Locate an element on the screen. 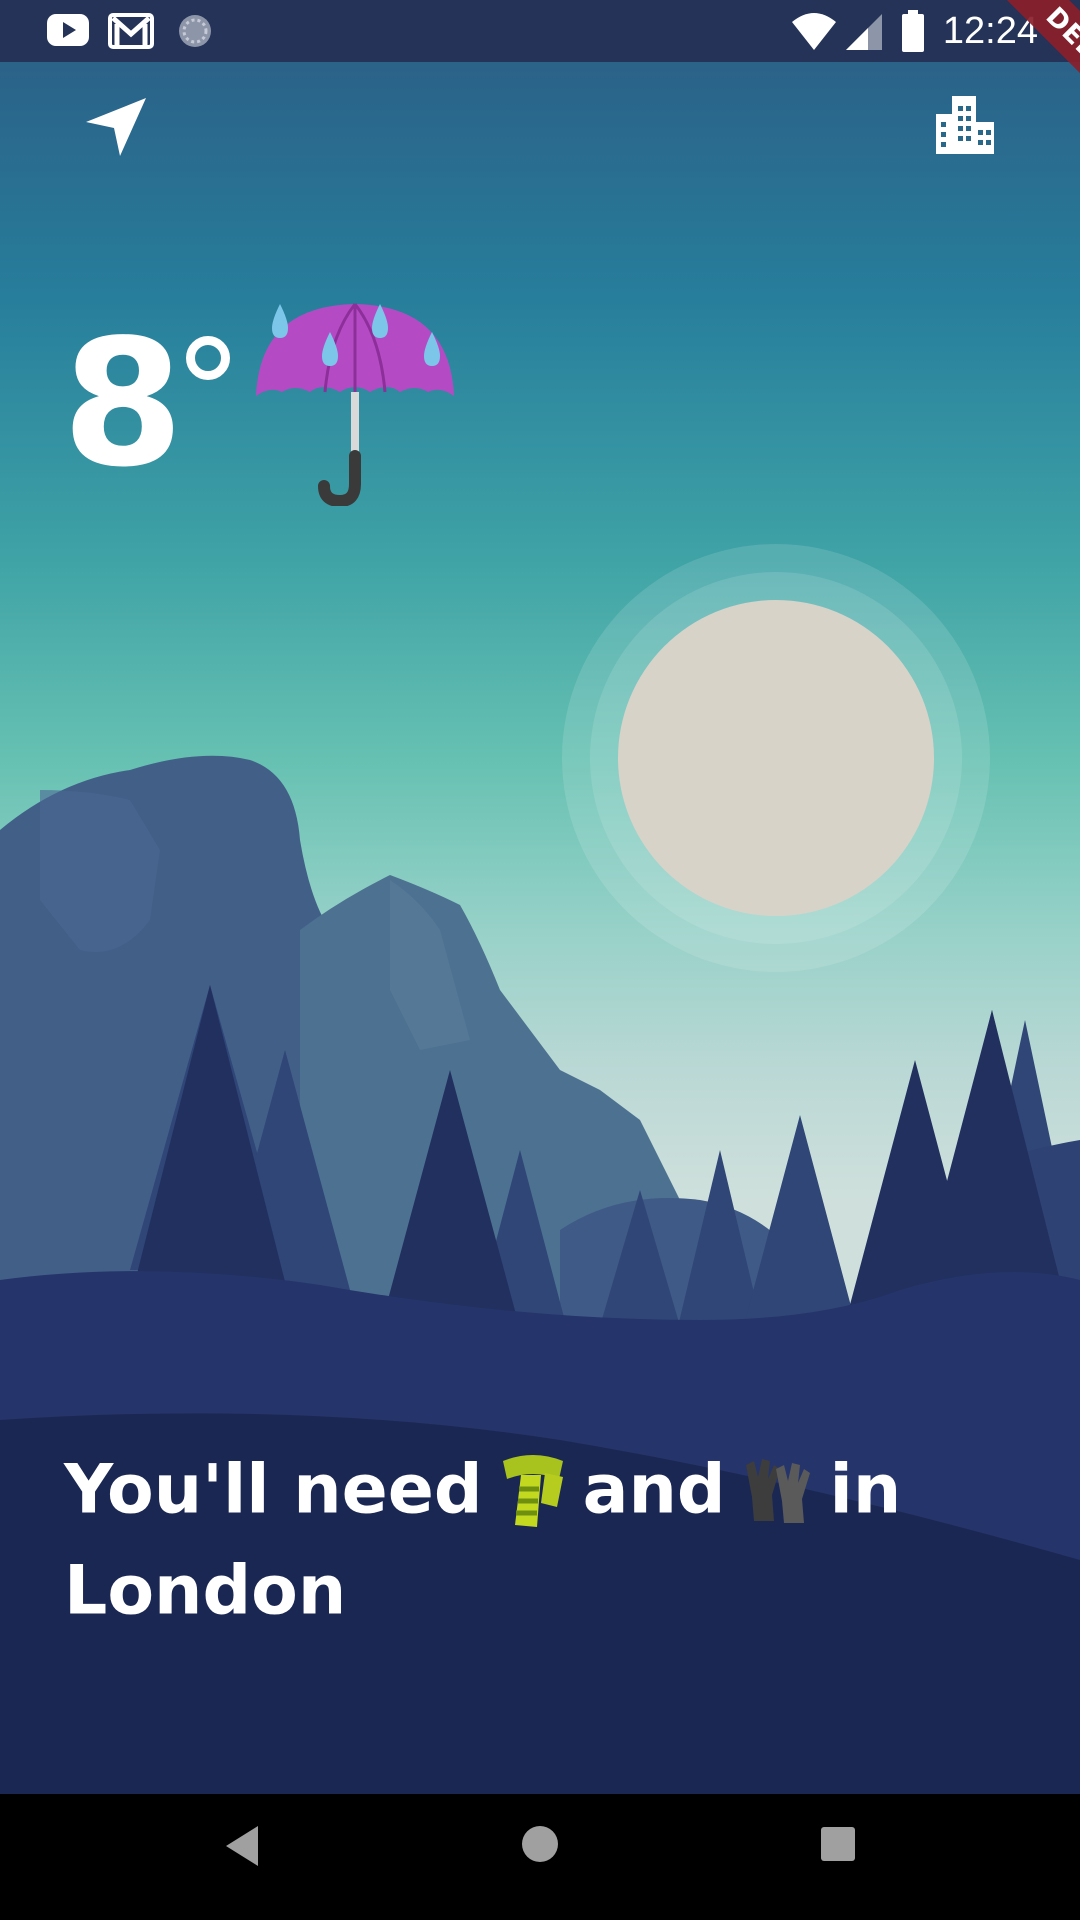  back-icon is located at coordinates (242, 1846).